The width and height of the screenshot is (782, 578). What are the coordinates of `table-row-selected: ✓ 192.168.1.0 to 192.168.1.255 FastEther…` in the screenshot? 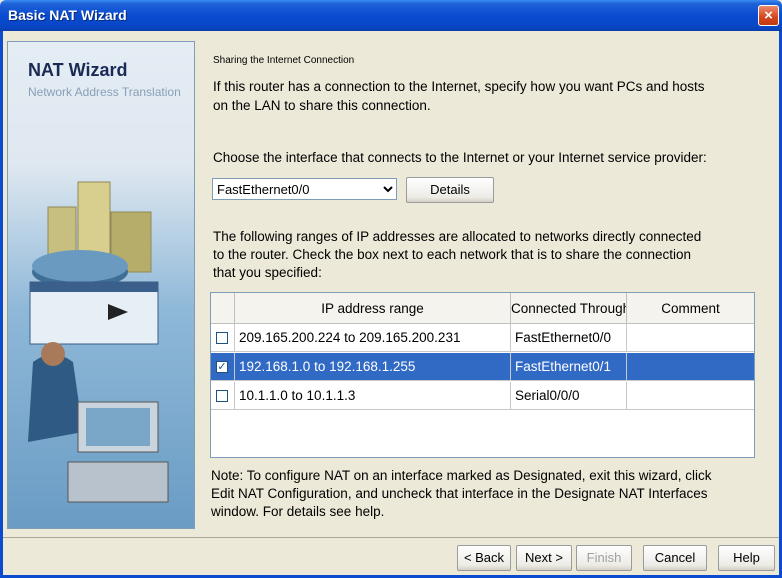 It's located at (482, 367).